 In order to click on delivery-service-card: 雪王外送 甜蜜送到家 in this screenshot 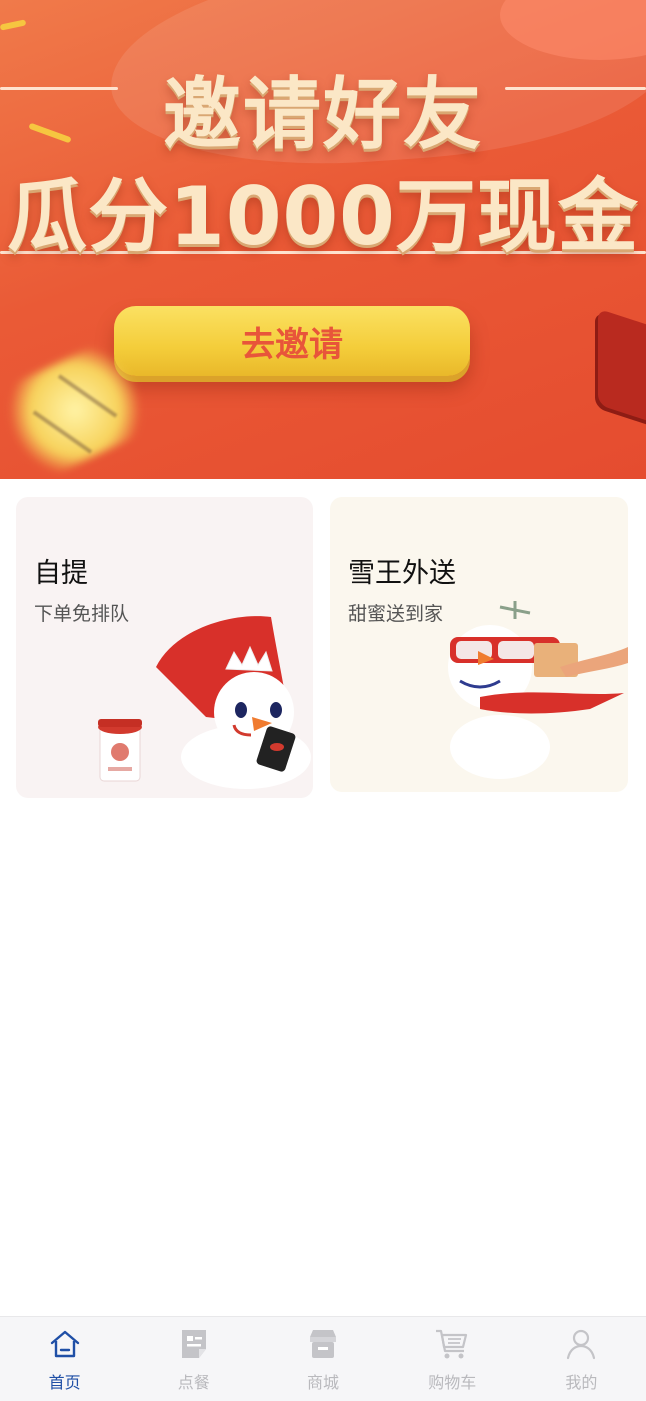, I will do `click(479, 644)`.